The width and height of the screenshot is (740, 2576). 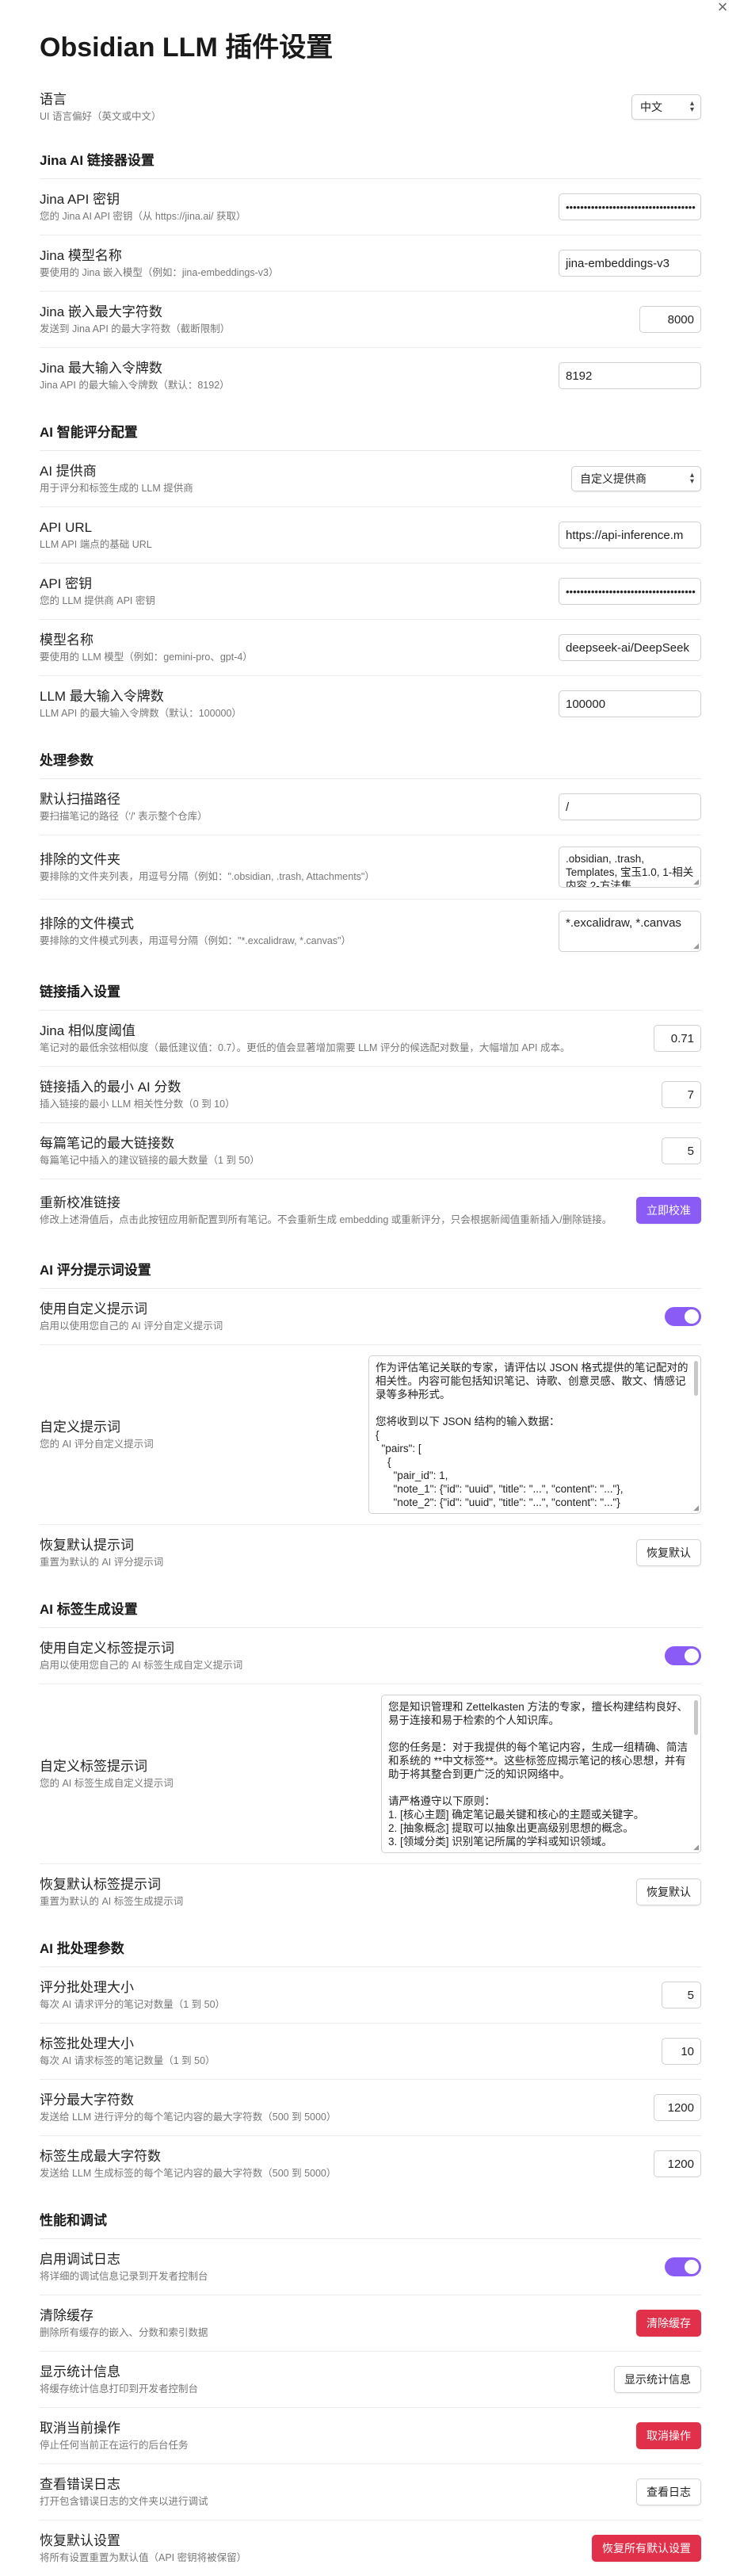 What do you see at coordinates (722, 8) in the screenshot?
I see `close-icon: ×` at bounding box center [722, 8].